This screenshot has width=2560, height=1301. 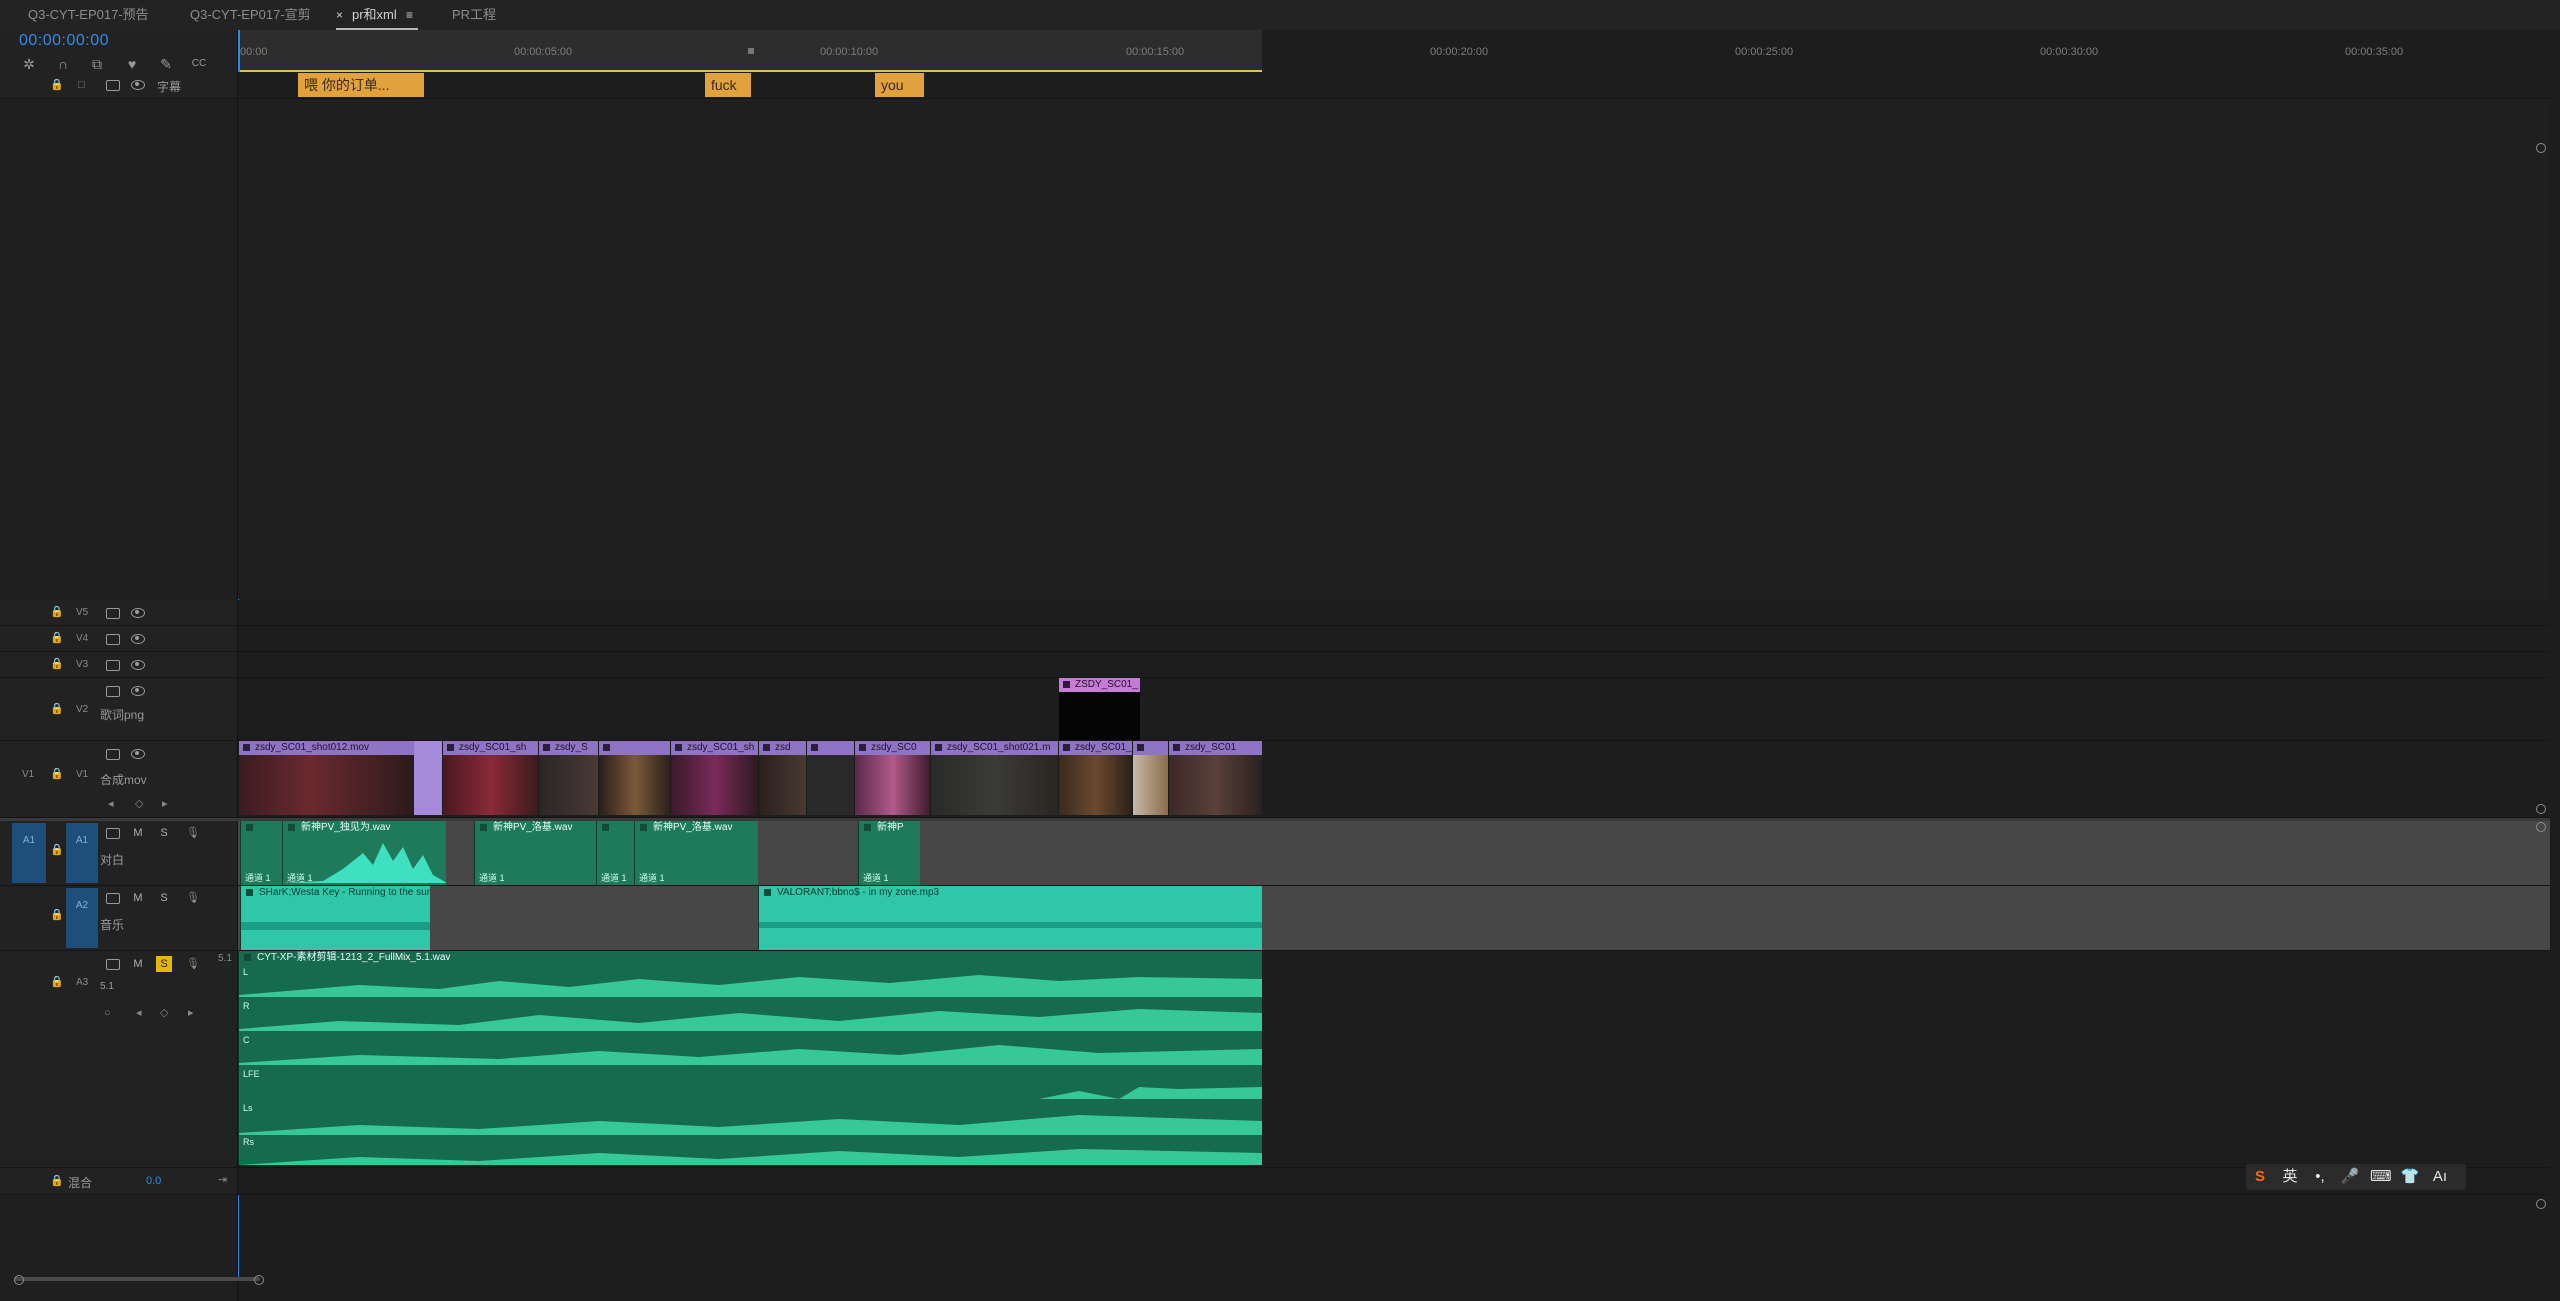 What do you see at coordinates (428, 778) in the screenshot?
I see `transition` at bounding box center [428, 778].